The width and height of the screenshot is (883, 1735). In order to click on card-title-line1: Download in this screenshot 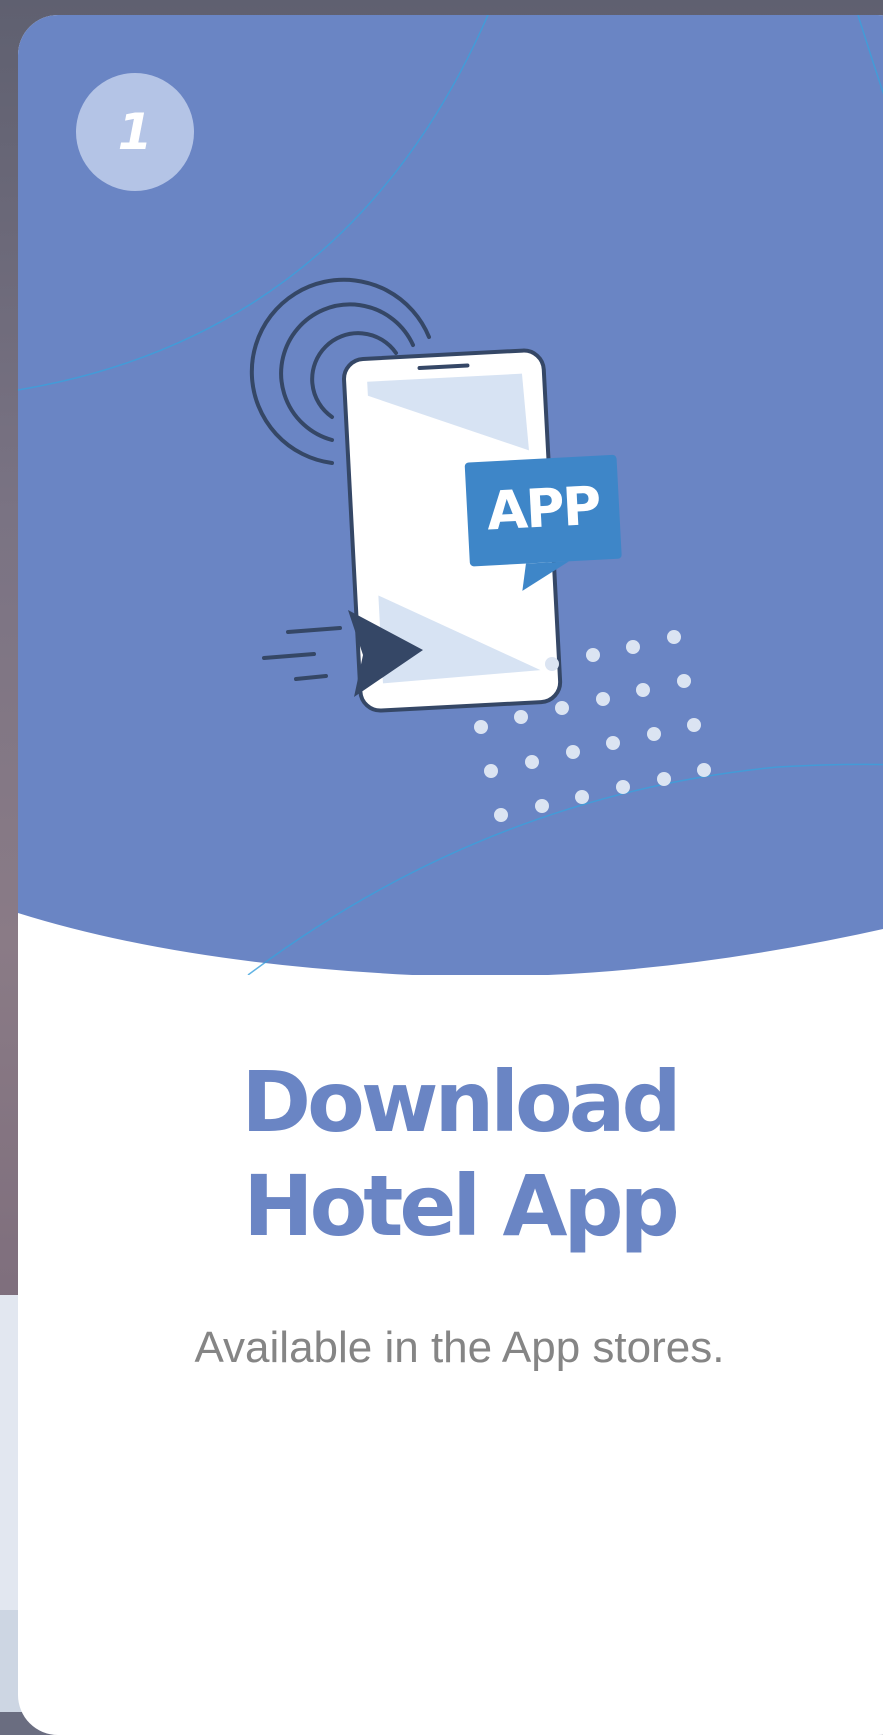, I will do `click(461, 1102)`.